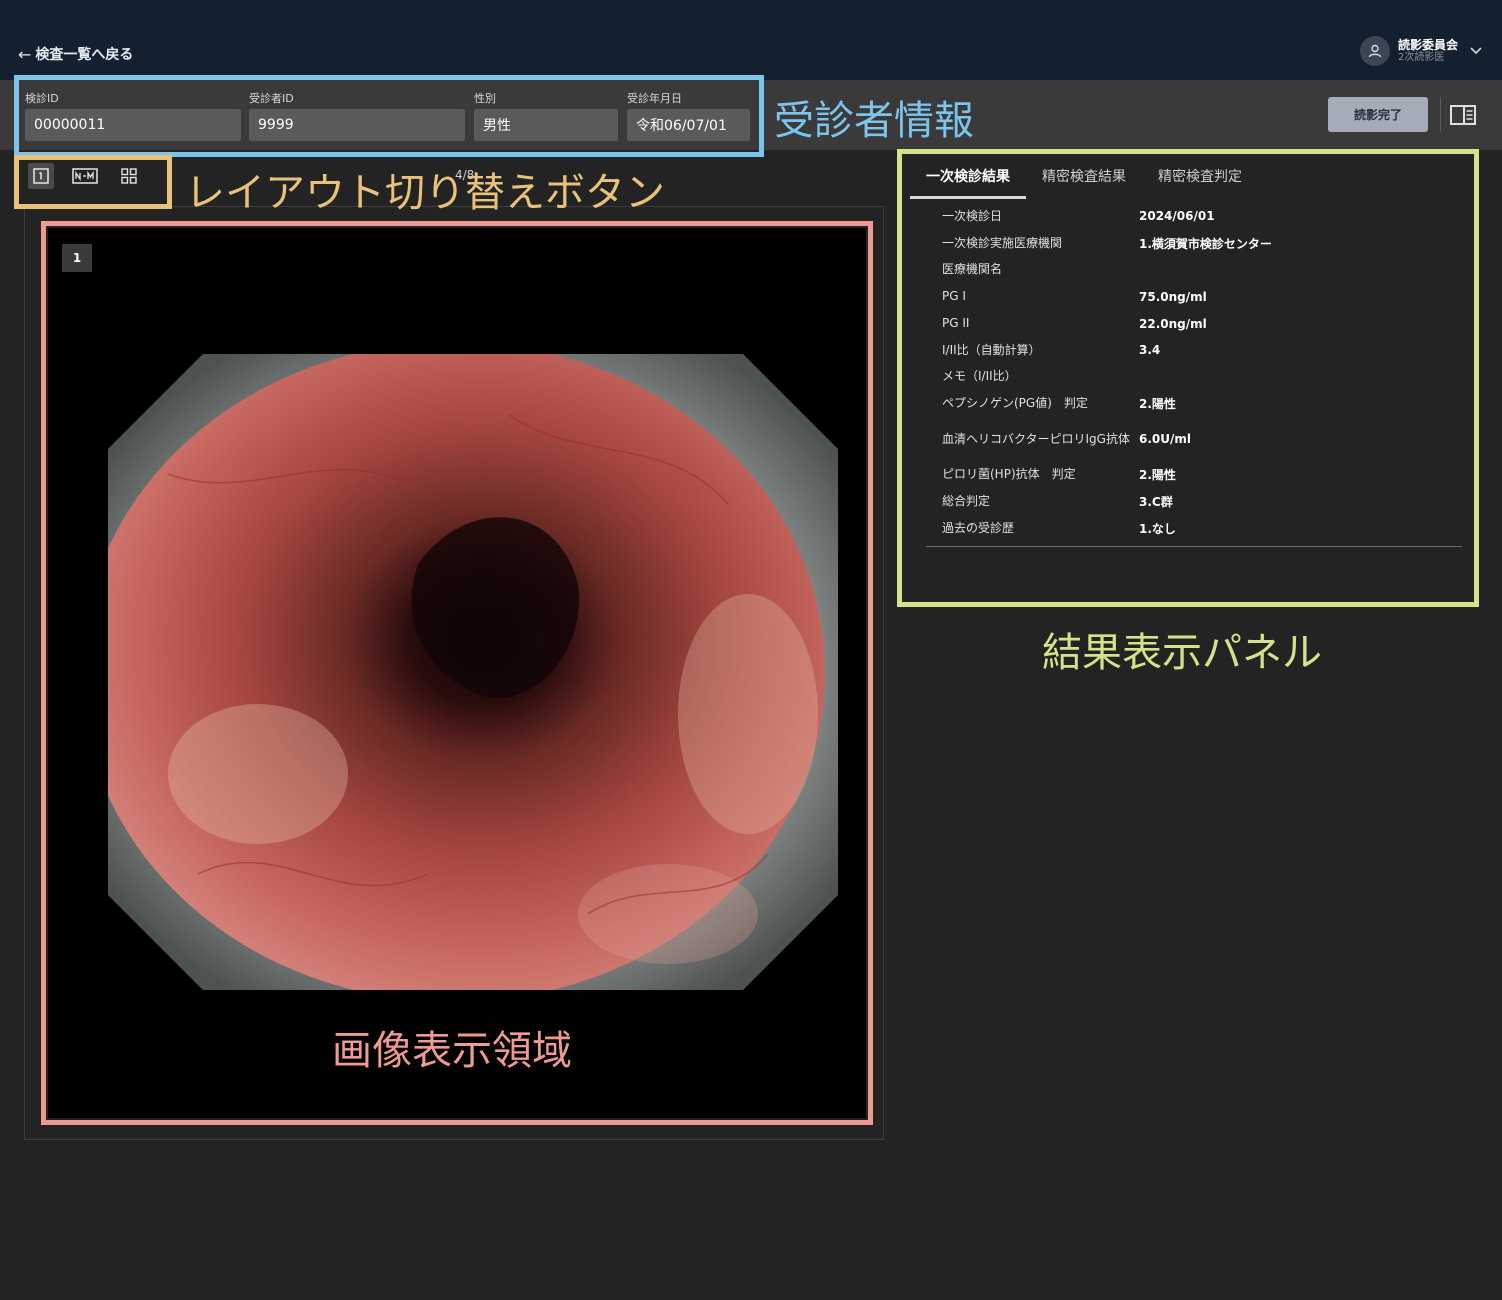 The width and height of the screenshot is (1502, 1300). I want to click on result-value: 6.0U/ml, so click(1165, 439).